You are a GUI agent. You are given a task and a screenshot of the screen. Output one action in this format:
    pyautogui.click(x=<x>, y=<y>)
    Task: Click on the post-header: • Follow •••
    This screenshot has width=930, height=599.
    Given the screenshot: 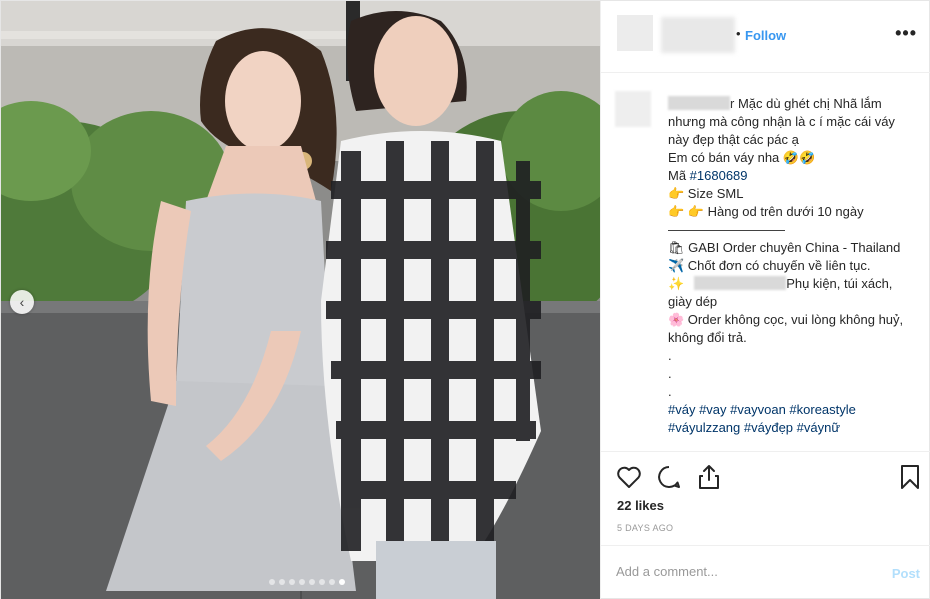 What is the action you would take?
    pyautogui.click(x=765, y=37)
    